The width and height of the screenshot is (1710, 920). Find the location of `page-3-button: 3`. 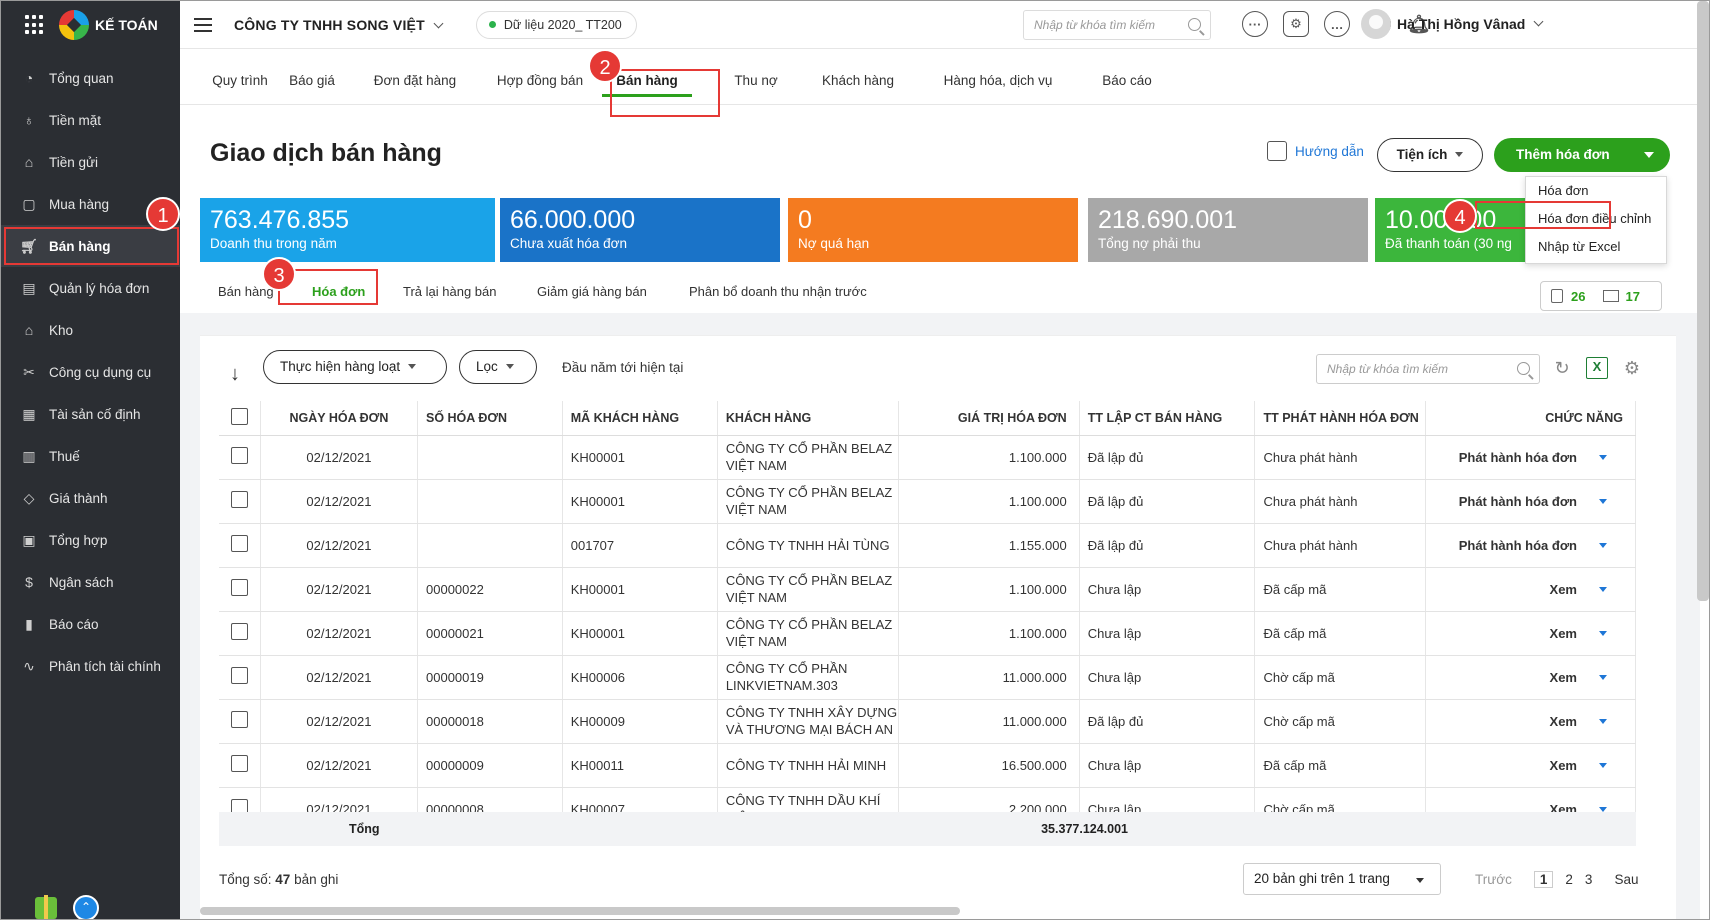

page-3-button: 3 is located at coordinates (1589, 879).